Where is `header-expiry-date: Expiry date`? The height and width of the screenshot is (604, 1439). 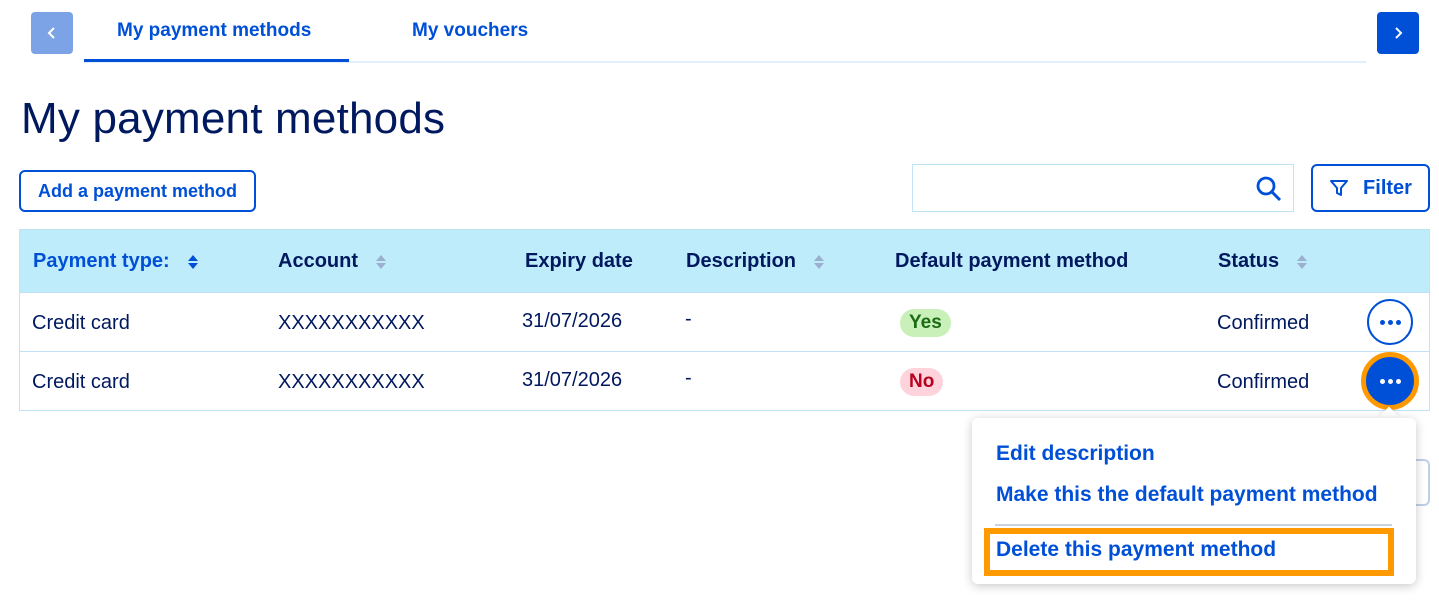 header-expiry-date: Expiry date is located at coordinates (579, 261).